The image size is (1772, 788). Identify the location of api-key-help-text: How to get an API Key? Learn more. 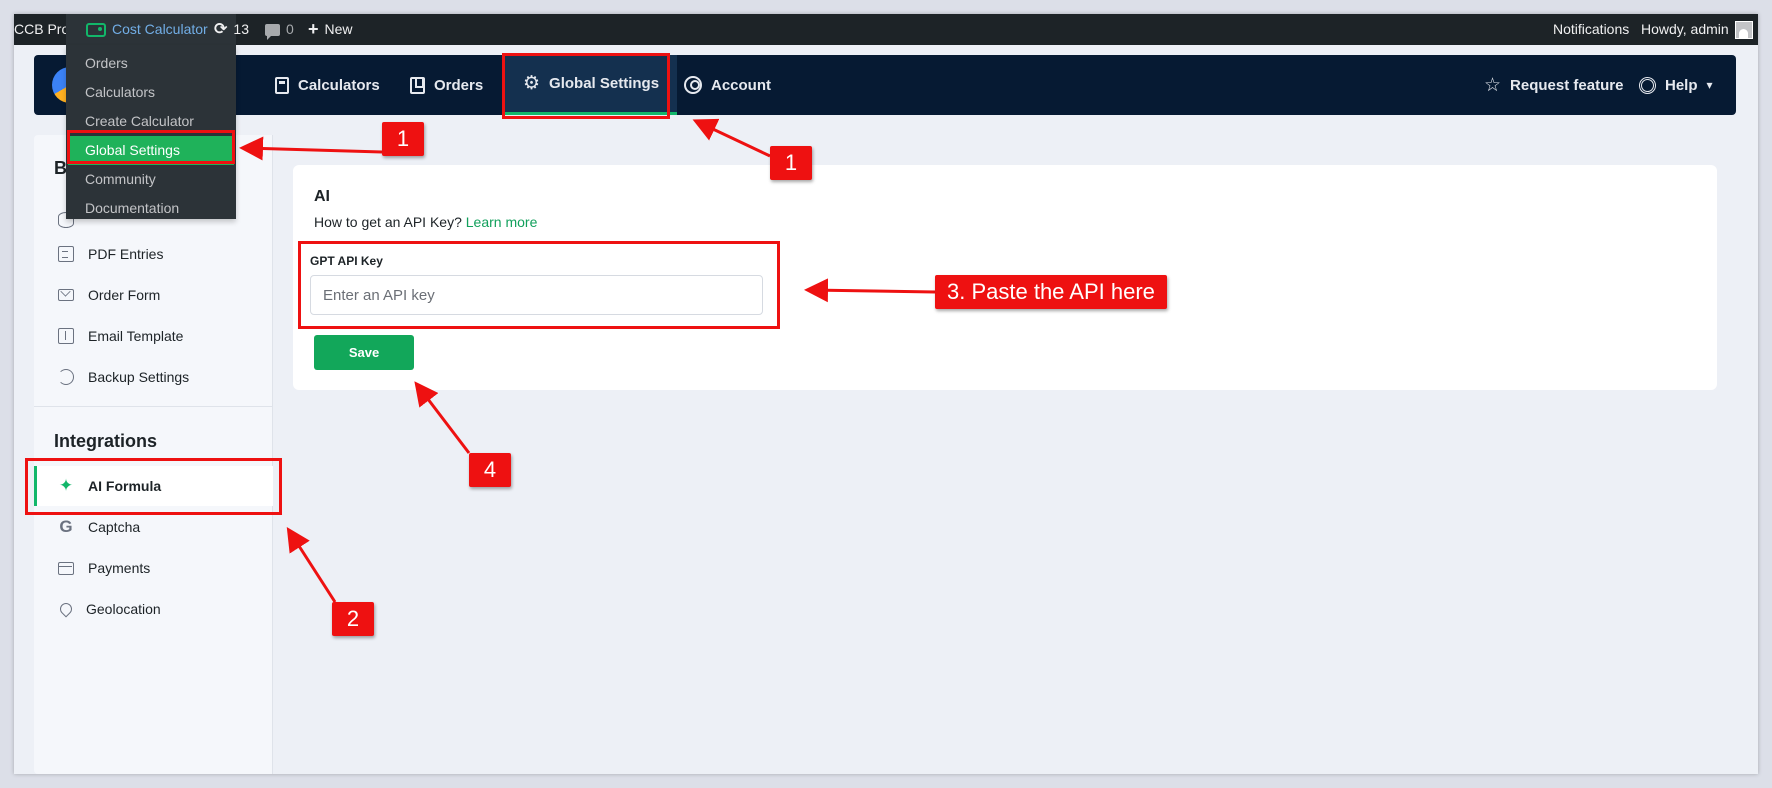
(425, 222).